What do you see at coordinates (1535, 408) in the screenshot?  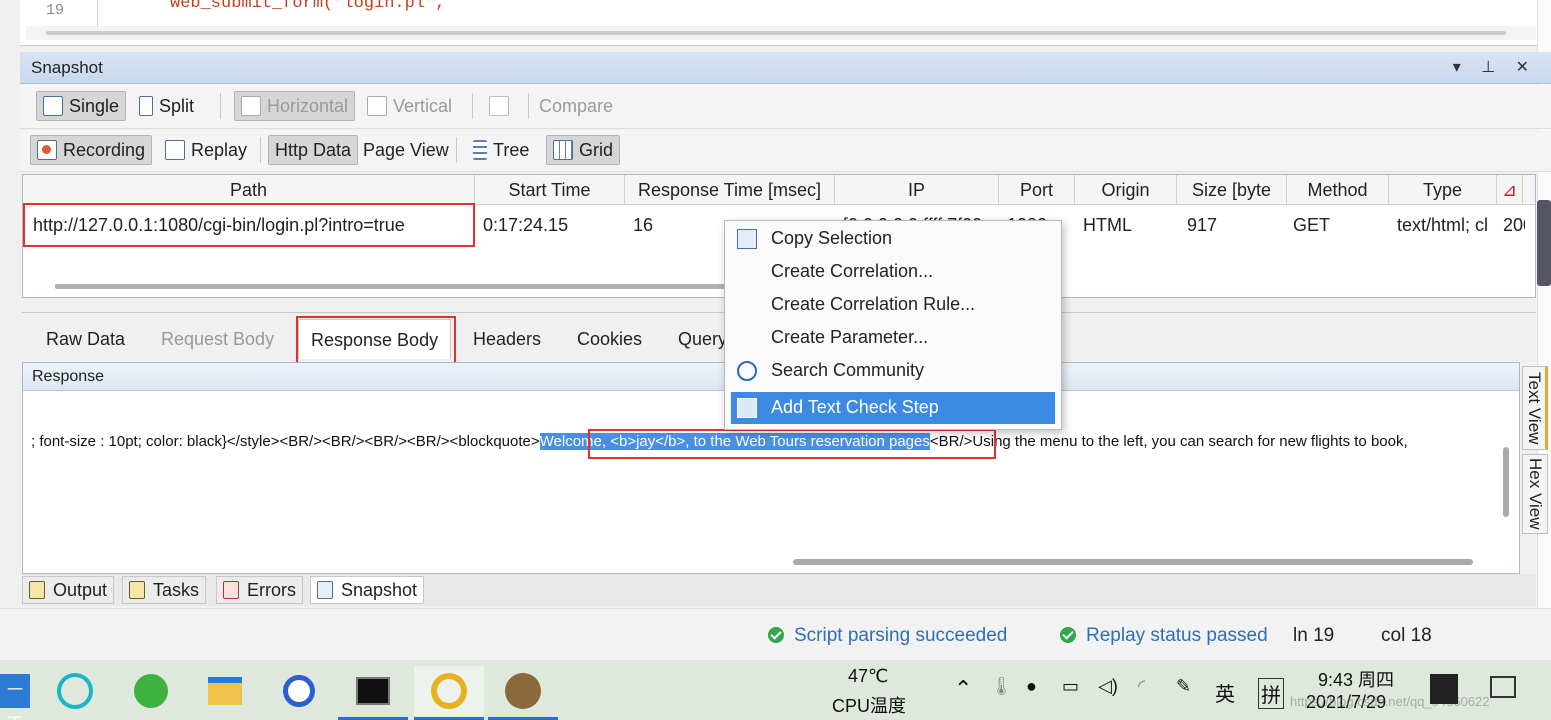 I see `tab-text-view: Text View` at bounding box center [1535, 408].